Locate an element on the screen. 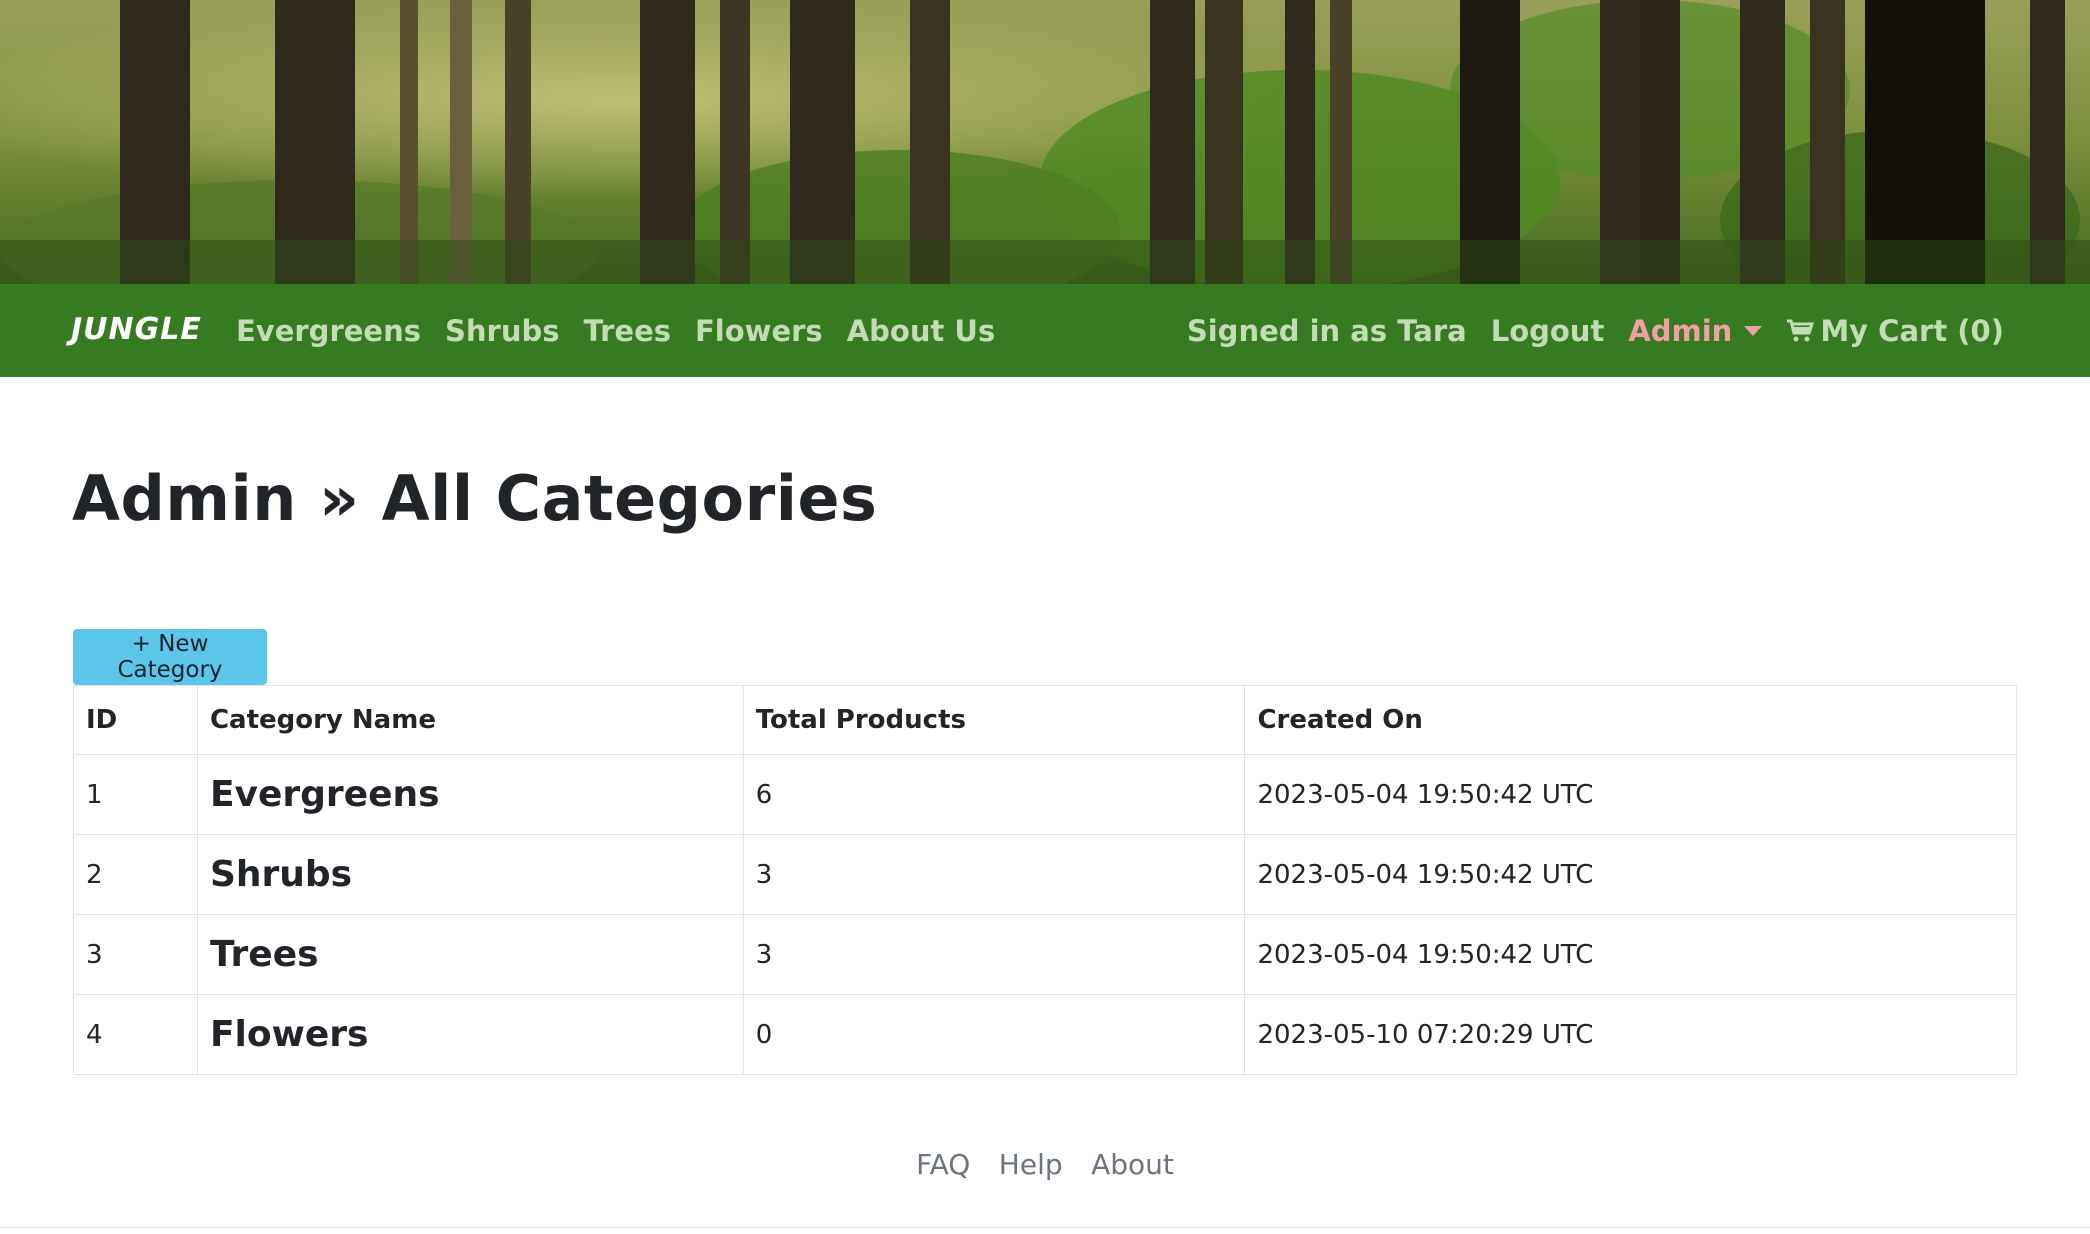 The width and height of the screenshot is (2090, 1234). nav-link-shrubs: Shrubs is located at coordinates (502, 331).